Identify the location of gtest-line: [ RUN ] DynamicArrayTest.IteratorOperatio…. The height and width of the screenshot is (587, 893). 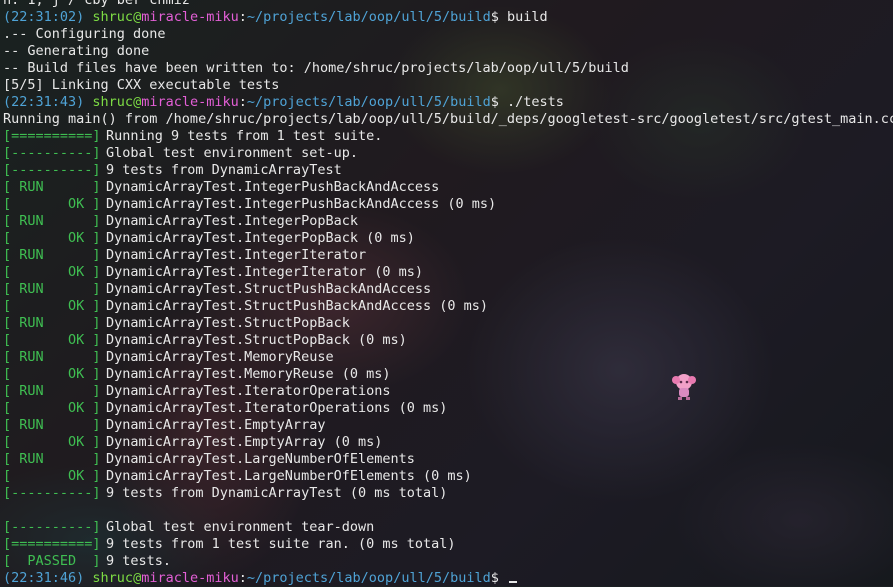
(448, 391).